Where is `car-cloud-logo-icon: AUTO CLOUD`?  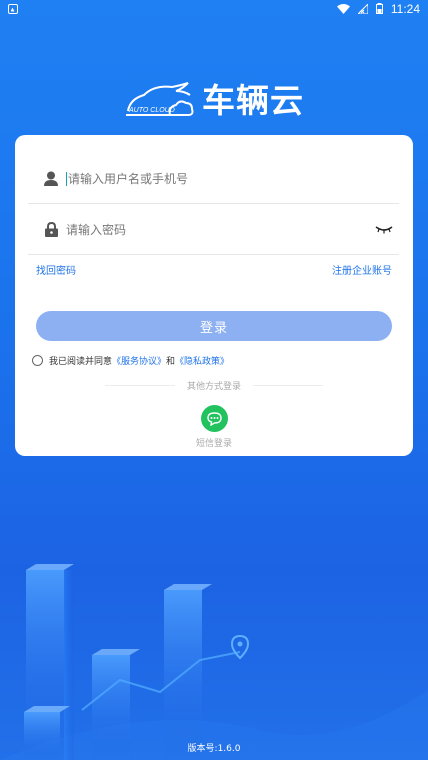
car-cloud-logo-icon: AUTO CLOUD is located at coordinates (160, 99).